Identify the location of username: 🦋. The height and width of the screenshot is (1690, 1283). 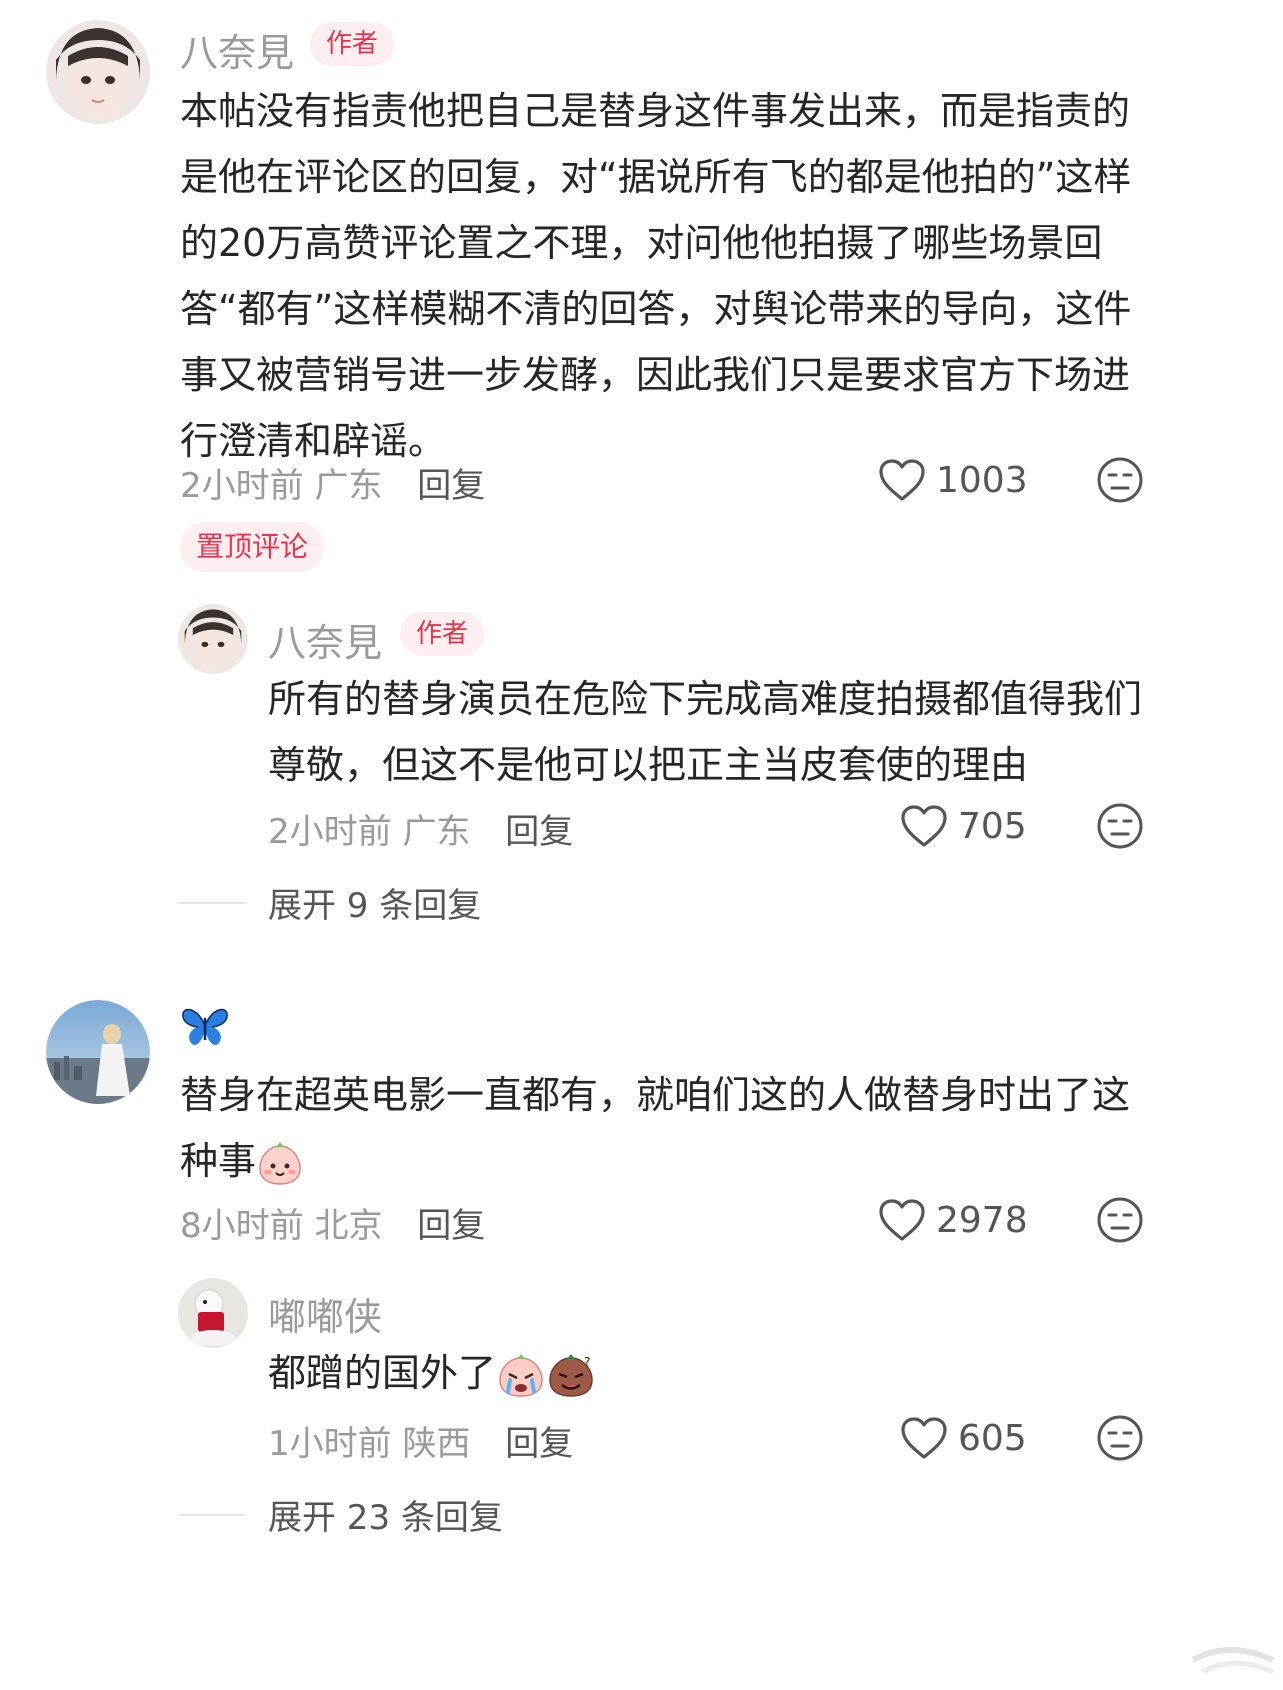
(205, 1031).